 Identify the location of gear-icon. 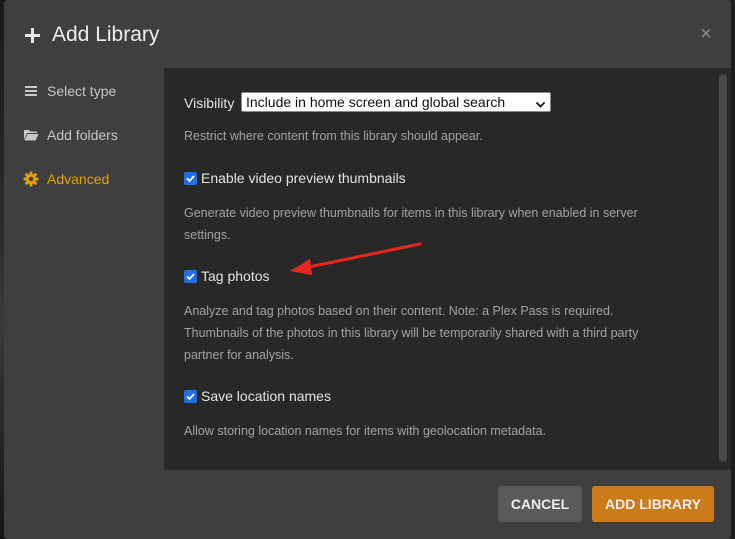
(31, 179).